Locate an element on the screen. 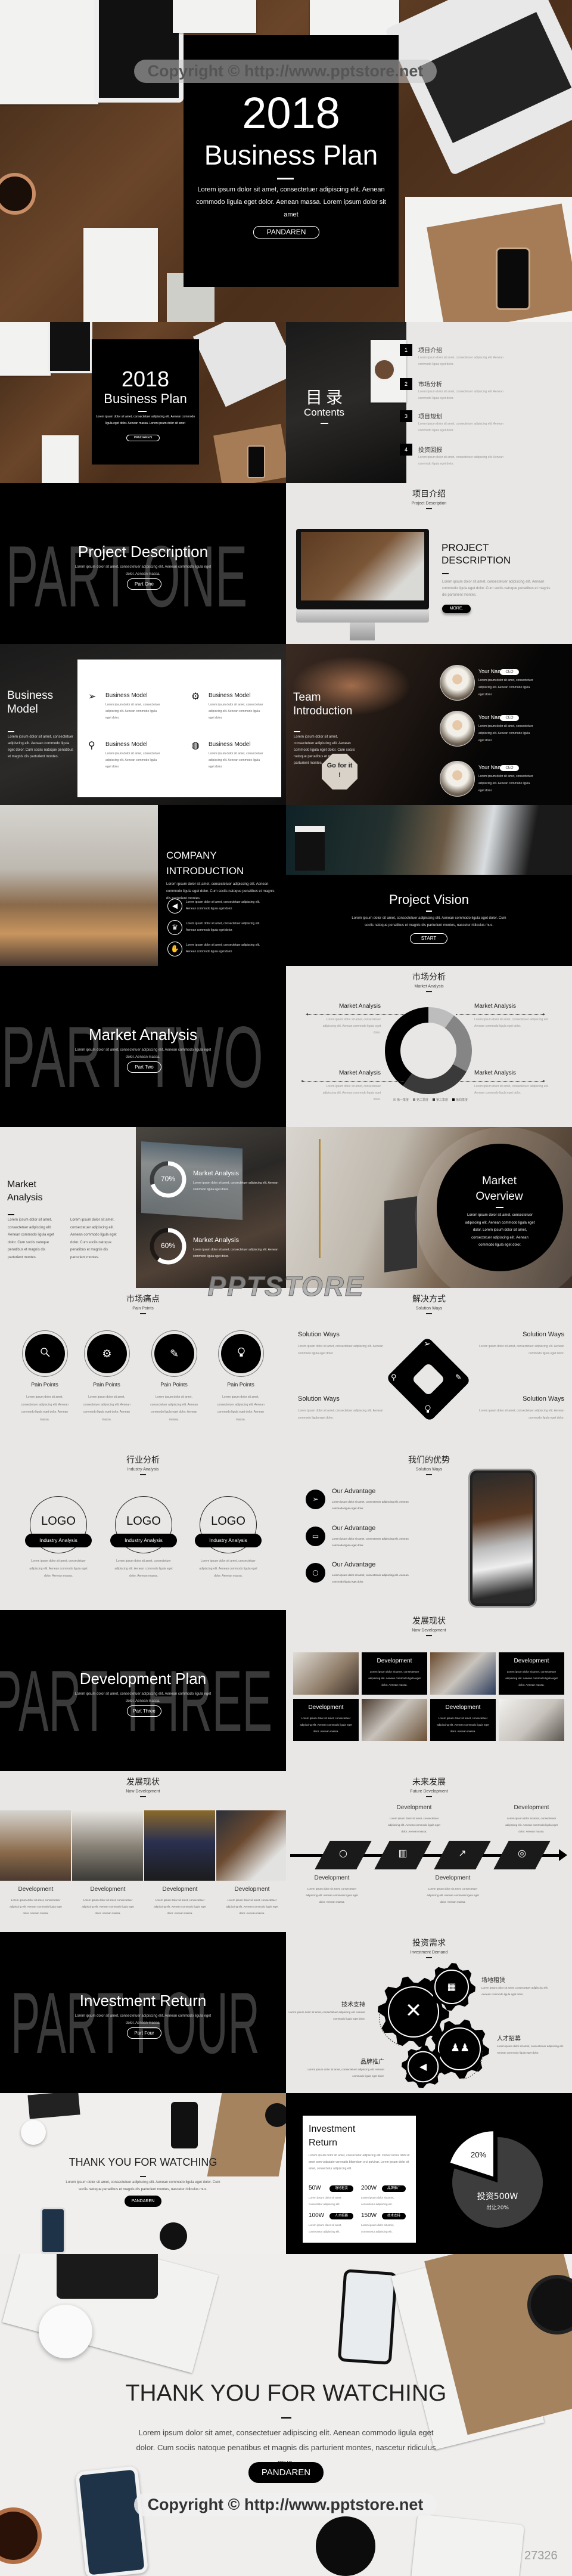 Image resolution: width=572 pixels, height=2576 pixels. thanks-pandaren-button: PANDAREN is located at coordinates (143, 2201).